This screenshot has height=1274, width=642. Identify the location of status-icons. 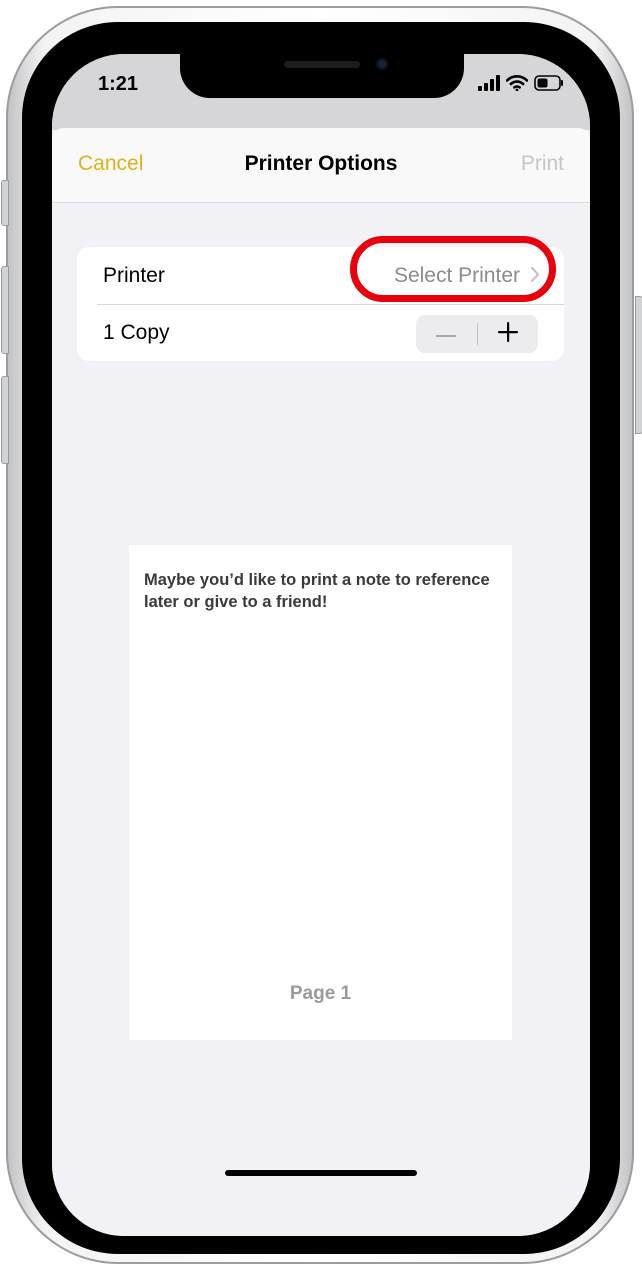
(521, 85).